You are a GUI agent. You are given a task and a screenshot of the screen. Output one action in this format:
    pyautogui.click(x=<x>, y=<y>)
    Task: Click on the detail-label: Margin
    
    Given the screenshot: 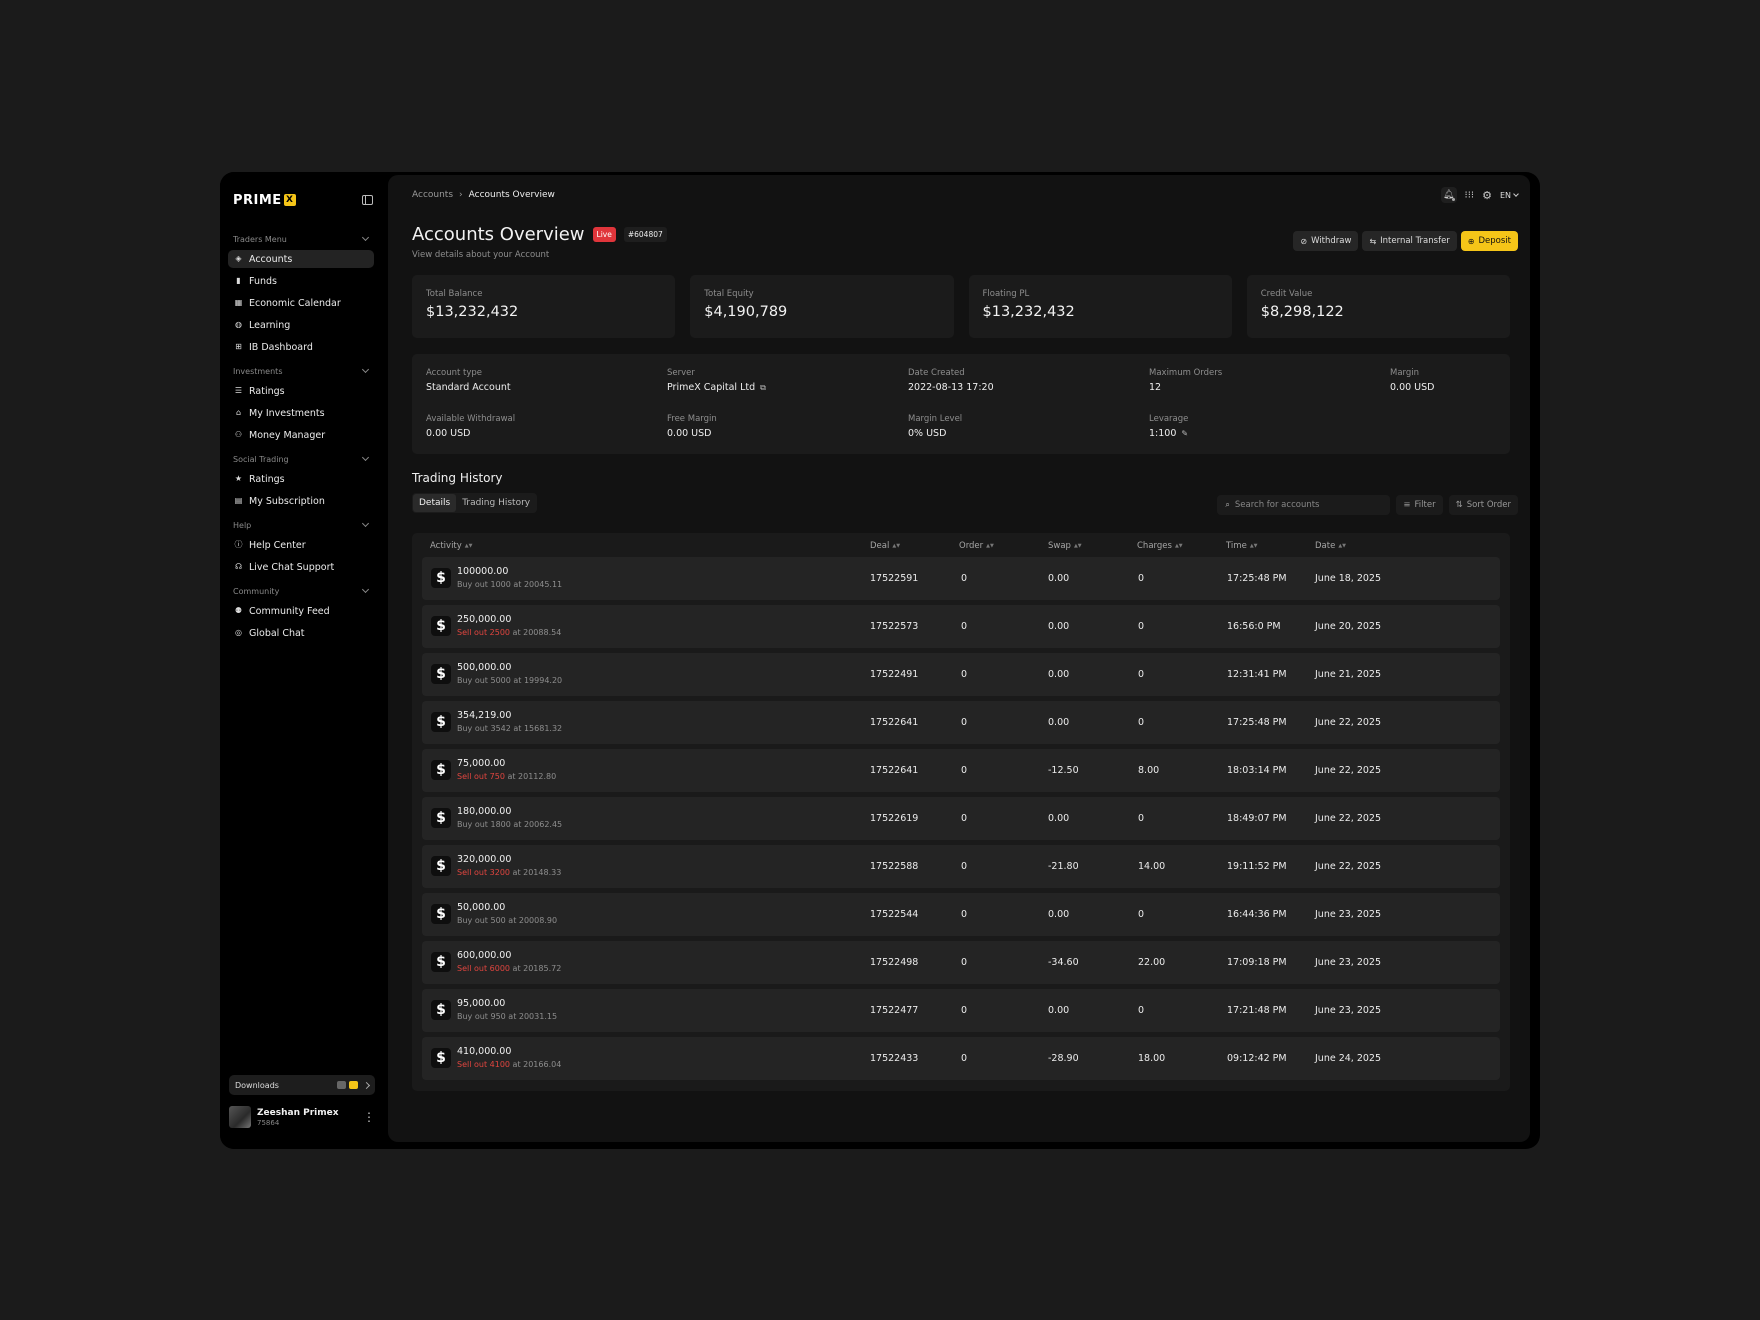 What is the action you would take?
    pyautogui.click(x=1405, y=373)
    